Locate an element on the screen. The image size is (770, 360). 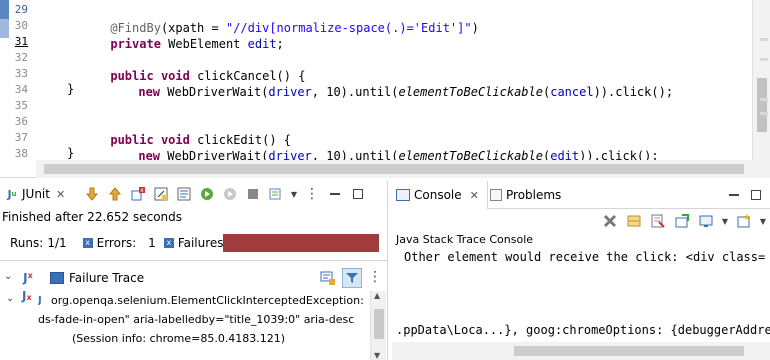
code-text: , 10).until( is located at coordinates (355, 92).